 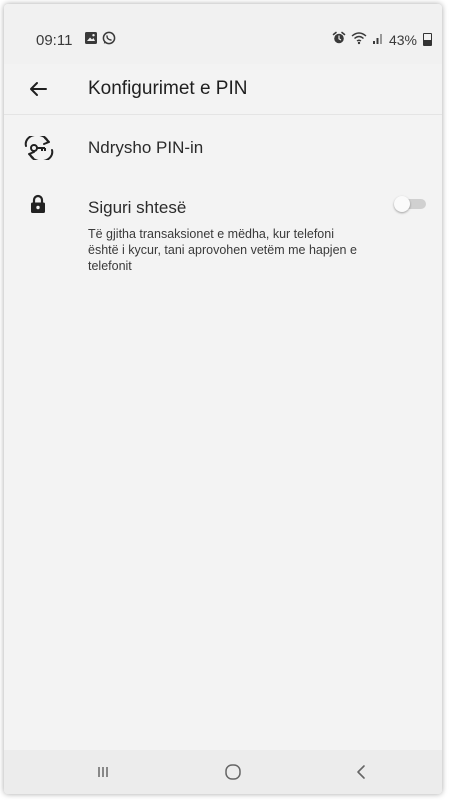 I want to click on arrow-left-icon, so click(x=38, y=89).